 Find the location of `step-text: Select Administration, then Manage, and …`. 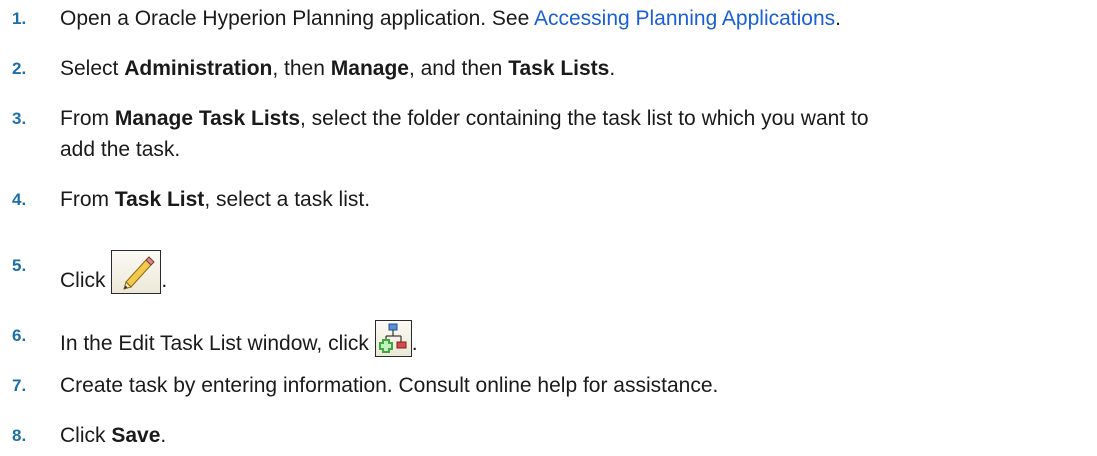

step-text: Select Administration, then Manage, and … is located at coordinates (338, 68).